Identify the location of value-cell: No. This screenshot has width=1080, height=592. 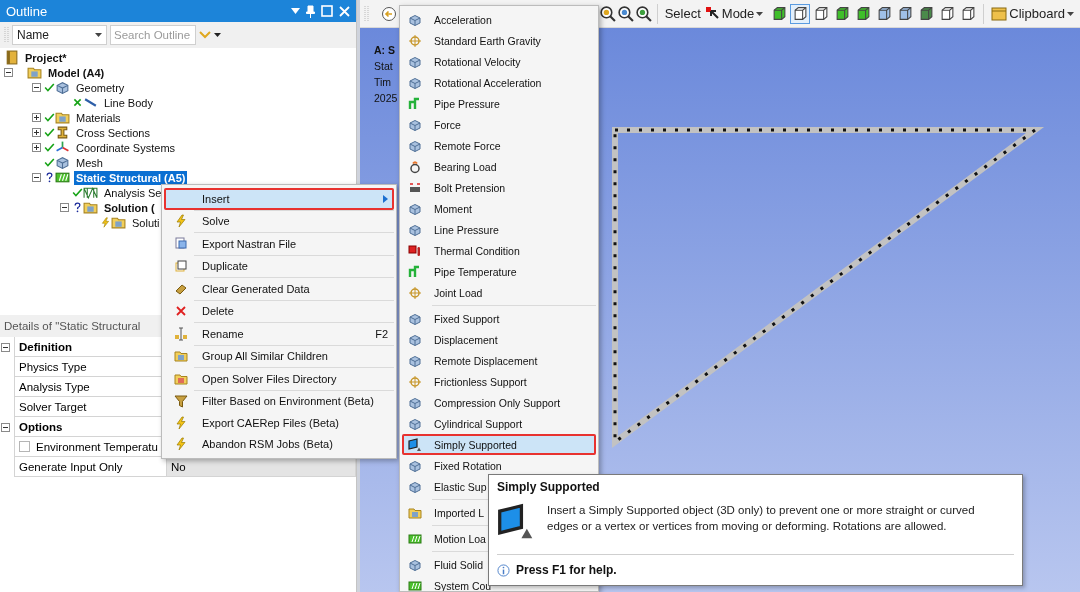
(261, 467).